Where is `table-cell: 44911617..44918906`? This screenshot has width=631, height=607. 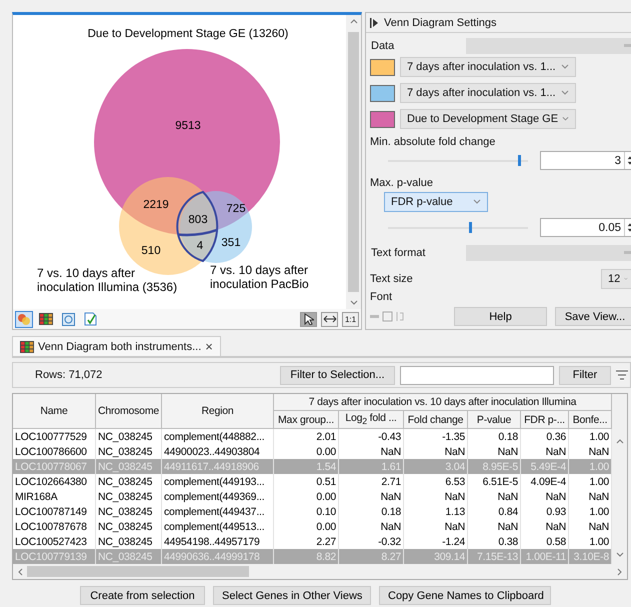 table-cell: 44911617..44918906 is located at coordinates (218, 466).